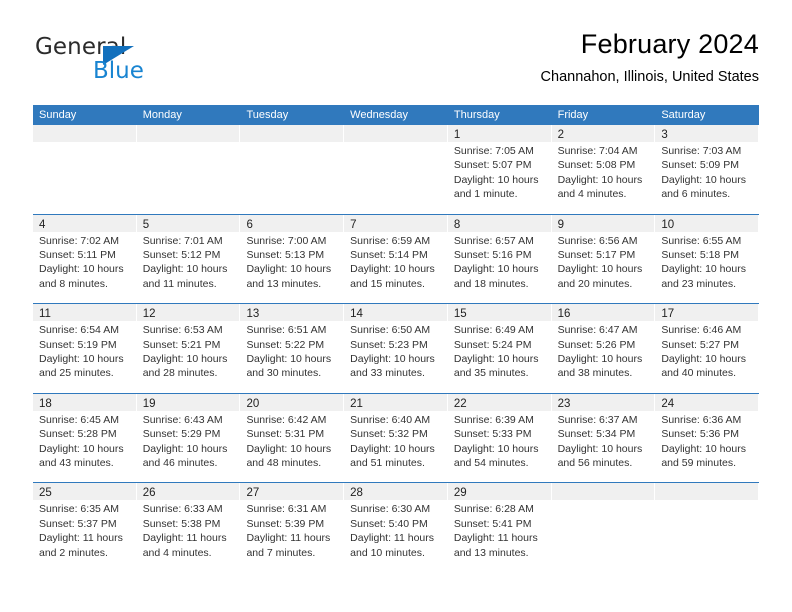 The image size is (792, 612). Describe the element at coordinates (573, 115) in the screenshot. I see `weekday-header-friday: Friday` at that location.